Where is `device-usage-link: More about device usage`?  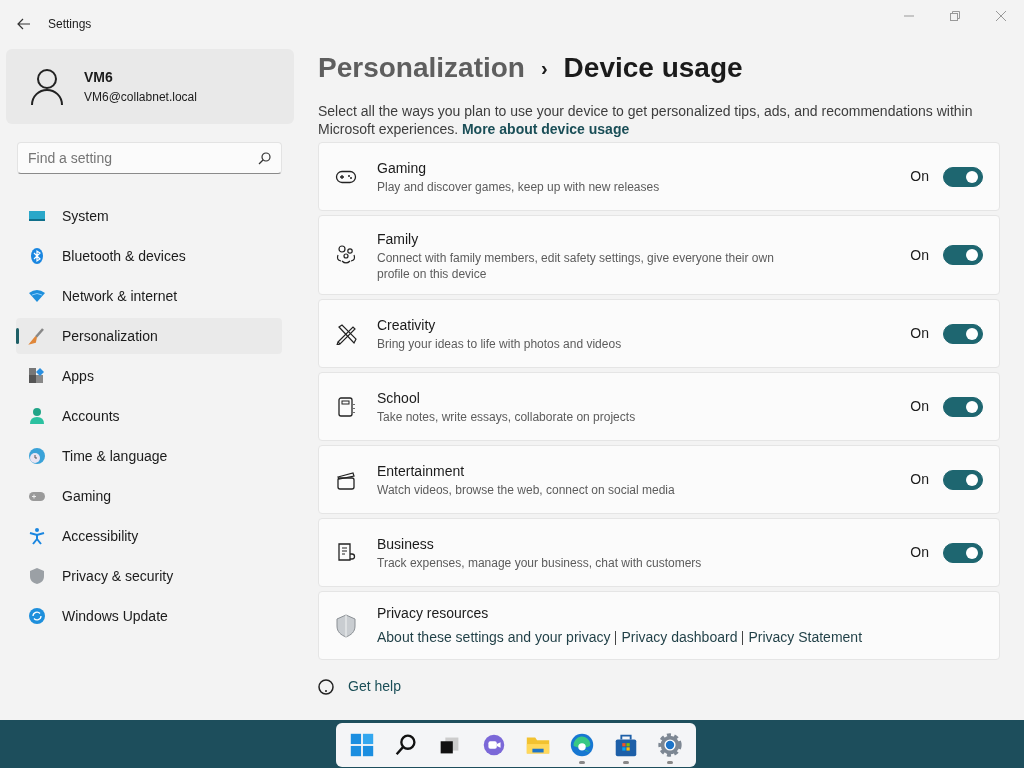 device-usage-link: More about device usage is located at coordinates (545, 129).